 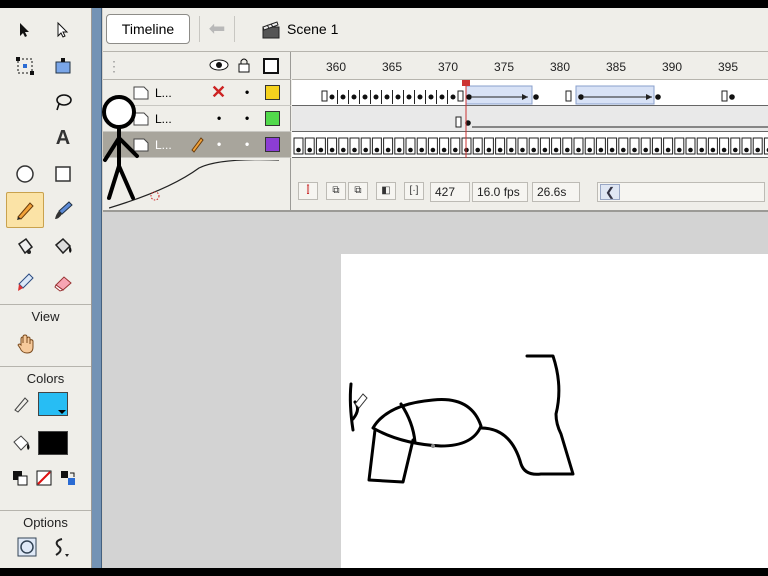 What do you see at coordinates (27, 547) in the screenshot?
I see `object-drawing-icon` at bounding box center [27, 547].